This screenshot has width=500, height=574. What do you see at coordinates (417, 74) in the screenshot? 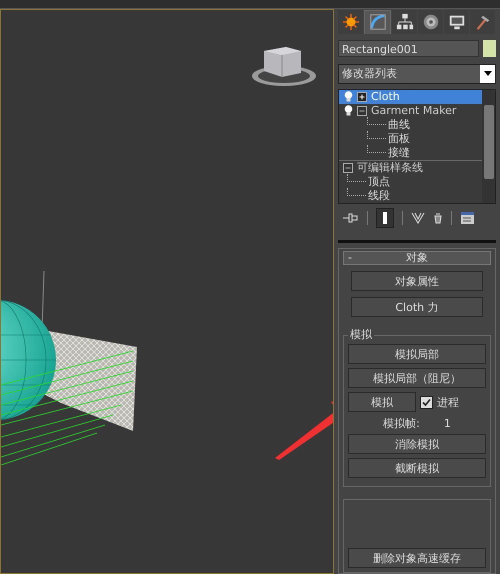
I see `modifier-list-dropdown: 修改器列表` at bounding box center [417, 74].